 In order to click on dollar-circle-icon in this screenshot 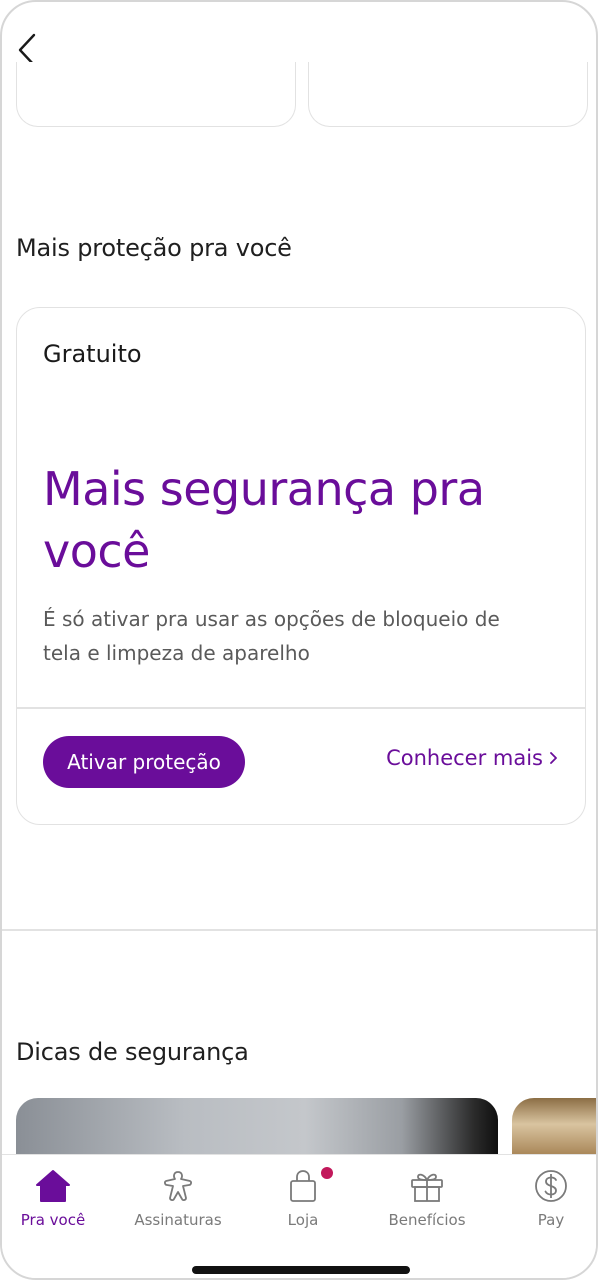, I will do `click(551, 1186)`.